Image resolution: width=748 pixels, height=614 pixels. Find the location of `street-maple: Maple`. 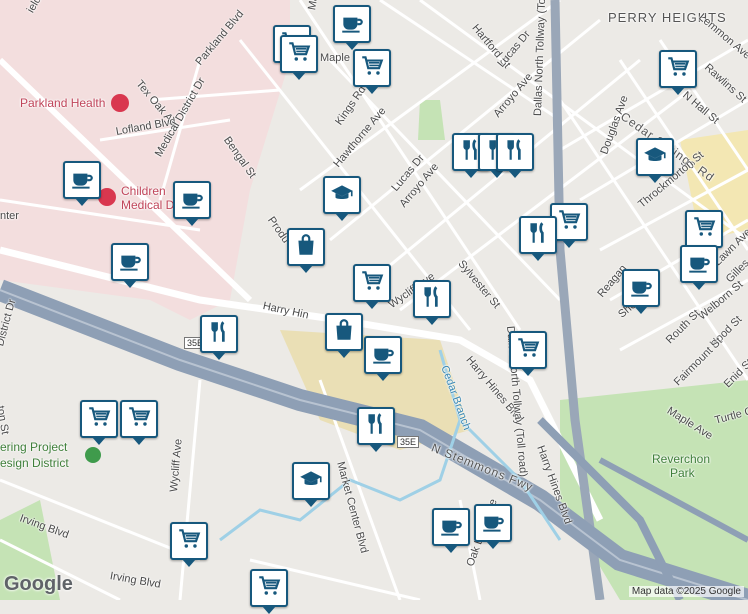

street-maple: Maple is located at coordinates (335, 58).